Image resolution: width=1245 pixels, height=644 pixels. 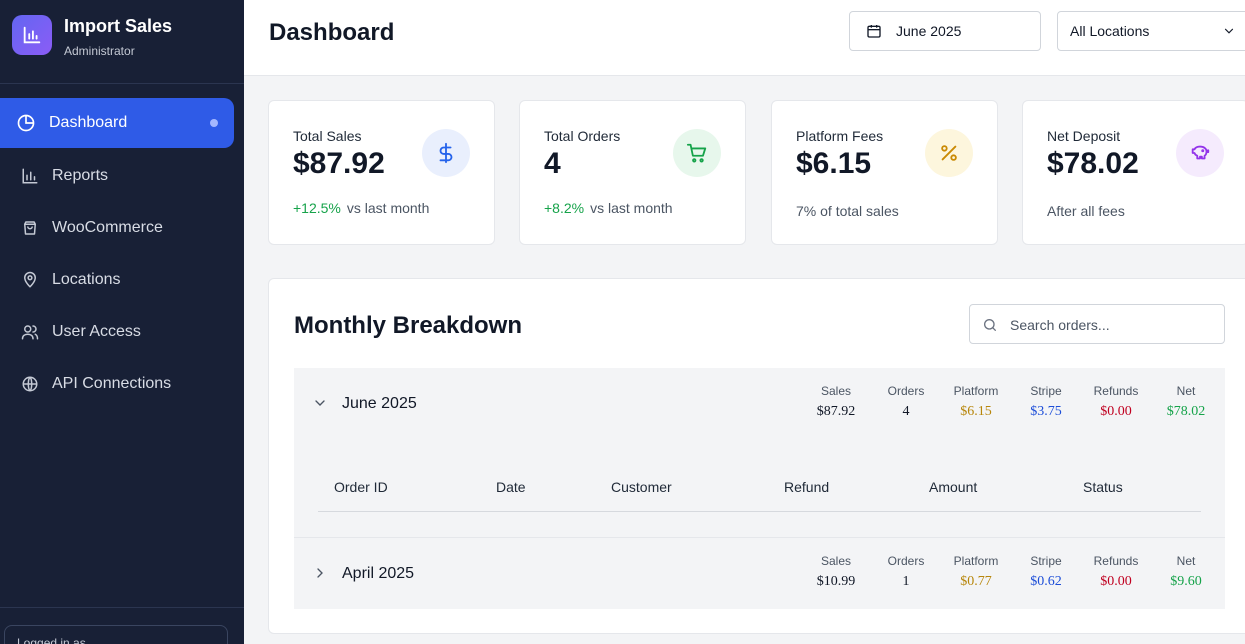 I want to click on stat-card-total-sales: Total Sales $87.92 +12.5% vs last month, so click(x=381, y=172).